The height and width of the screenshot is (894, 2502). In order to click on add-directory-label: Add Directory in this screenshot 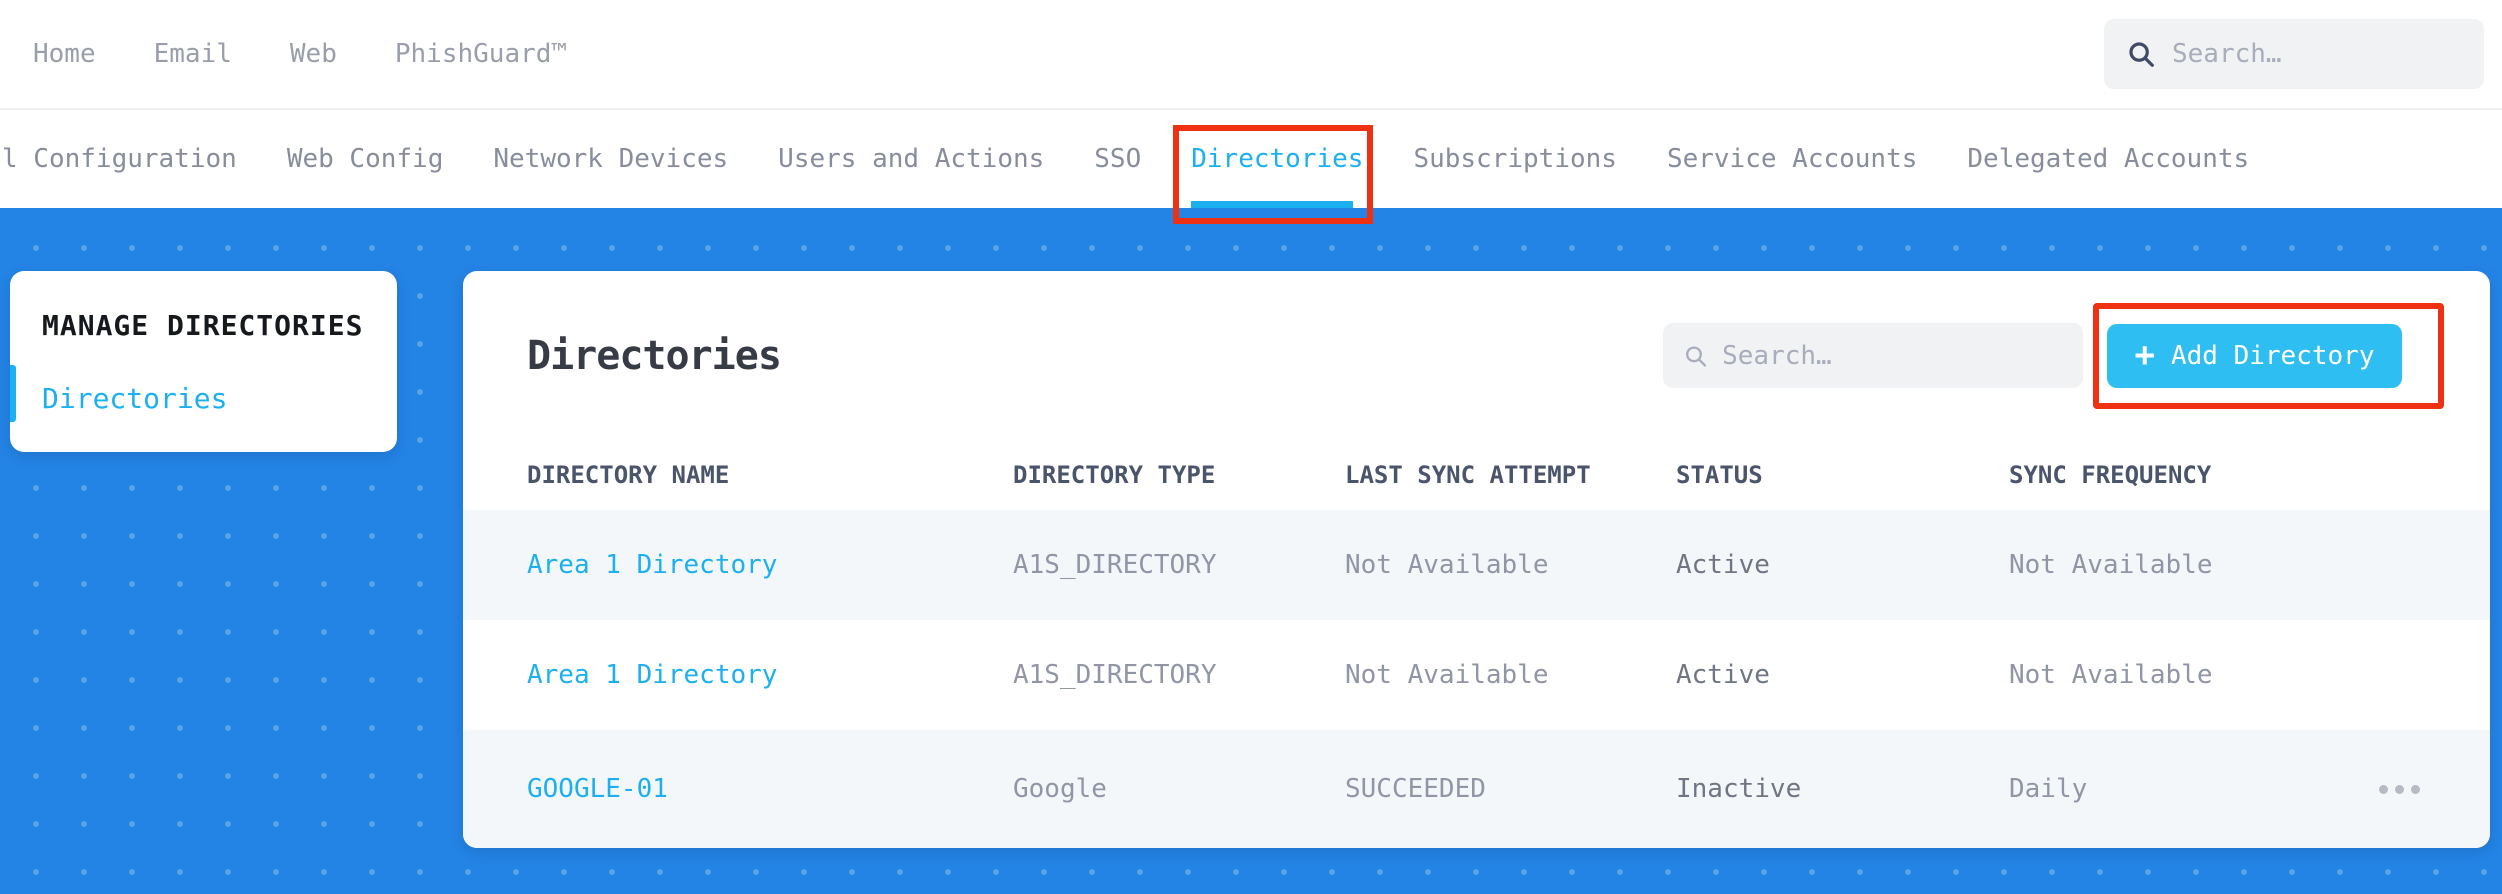, I will do `click(2272, 355)`.